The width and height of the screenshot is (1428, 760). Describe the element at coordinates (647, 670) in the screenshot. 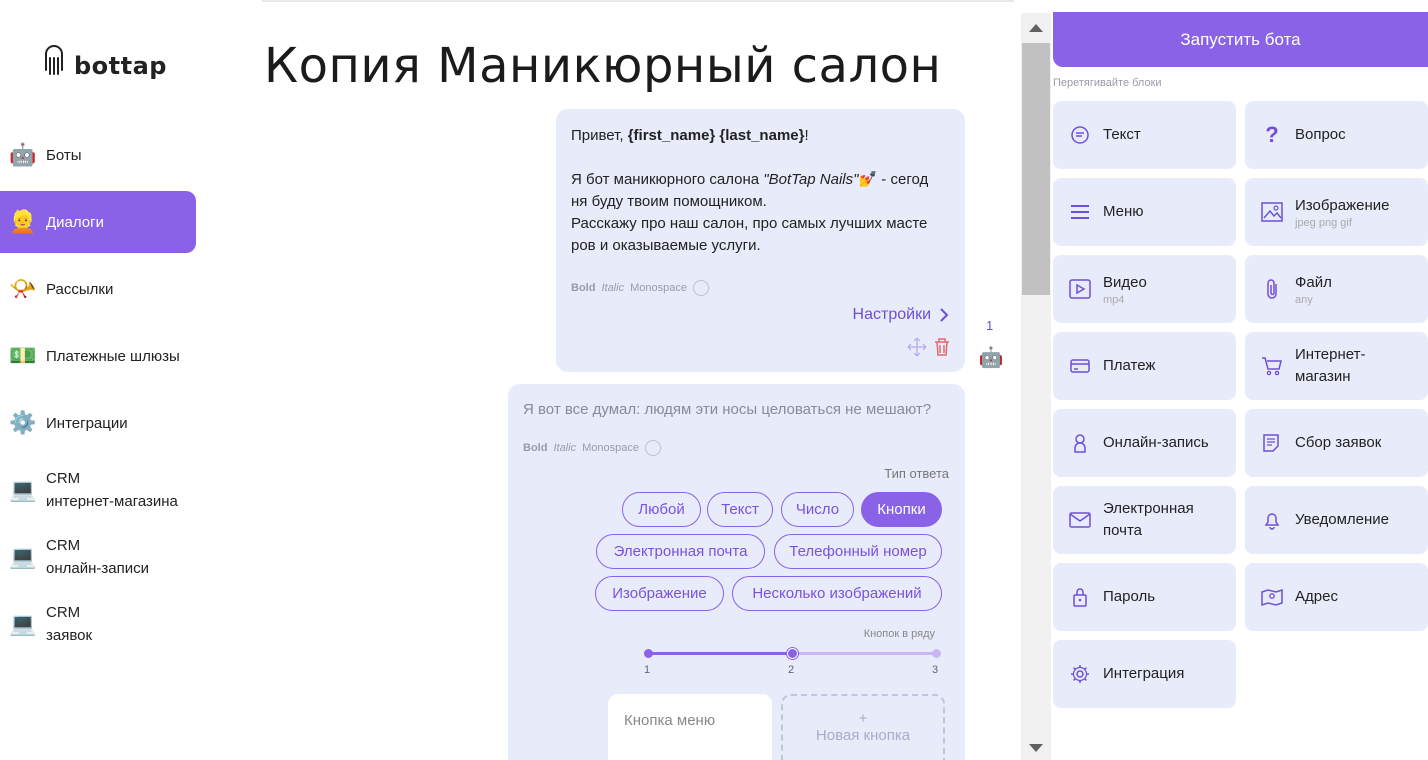

I see `slider-tick: 1` at that location.